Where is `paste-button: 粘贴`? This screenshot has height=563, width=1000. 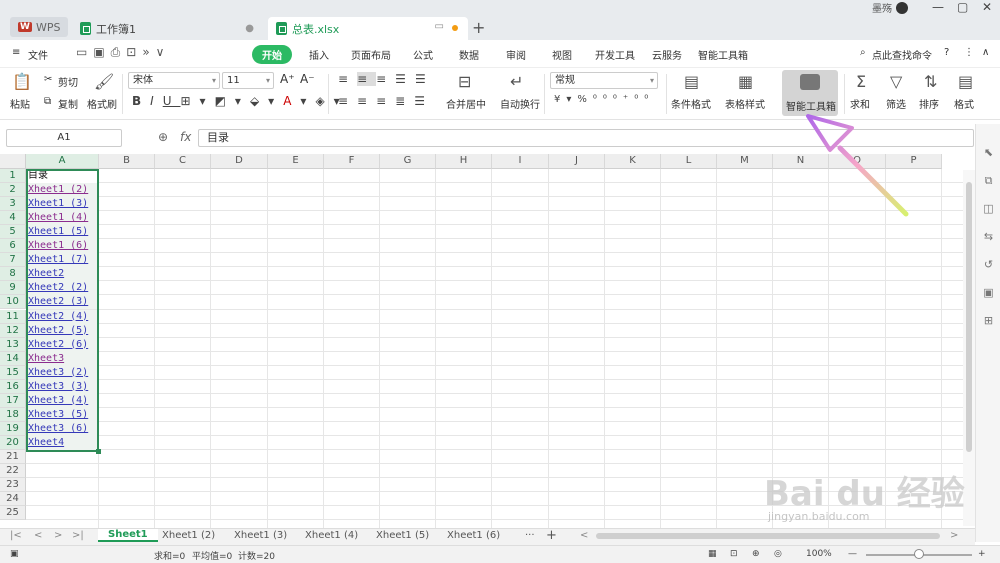
paste-button: 粘贴 is located at coordinates (20, 103).